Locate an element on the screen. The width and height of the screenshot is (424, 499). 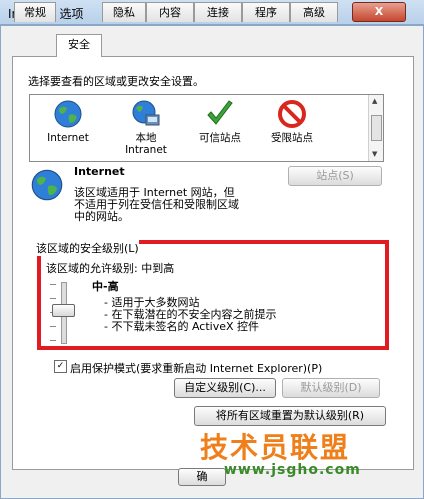
scroll-thumb is located at coordinates (376, 128).